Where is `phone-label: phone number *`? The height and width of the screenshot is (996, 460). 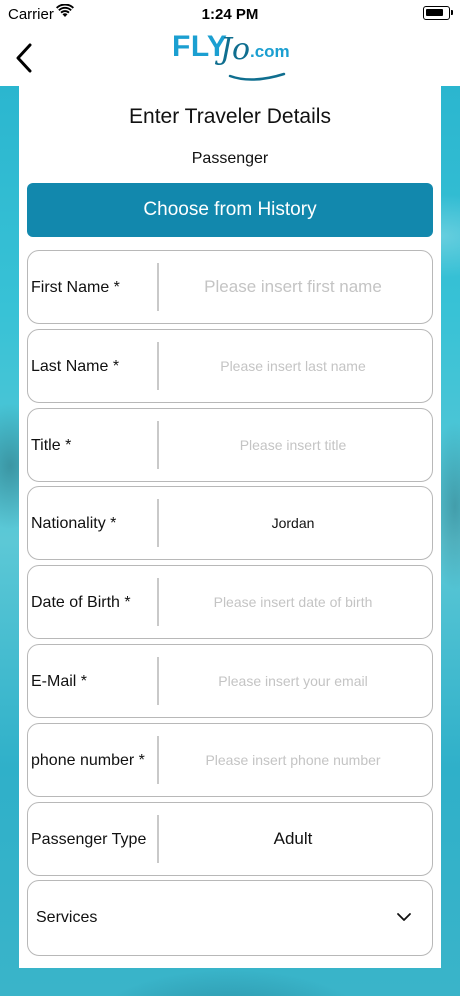
phone-label: phone number * is located at coordinates (88, 760).